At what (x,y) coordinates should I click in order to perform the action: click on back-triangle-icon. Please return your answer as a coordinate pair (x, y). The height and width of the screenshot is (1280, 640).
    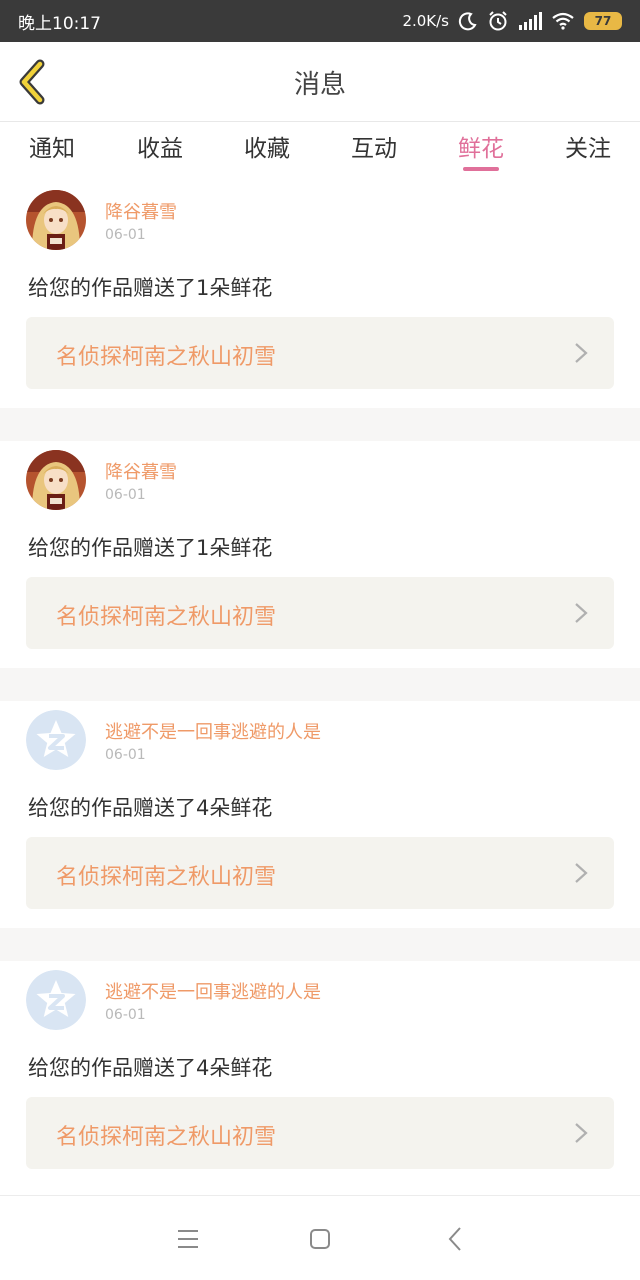
    Looking at the image, I should click on (454, 1239).